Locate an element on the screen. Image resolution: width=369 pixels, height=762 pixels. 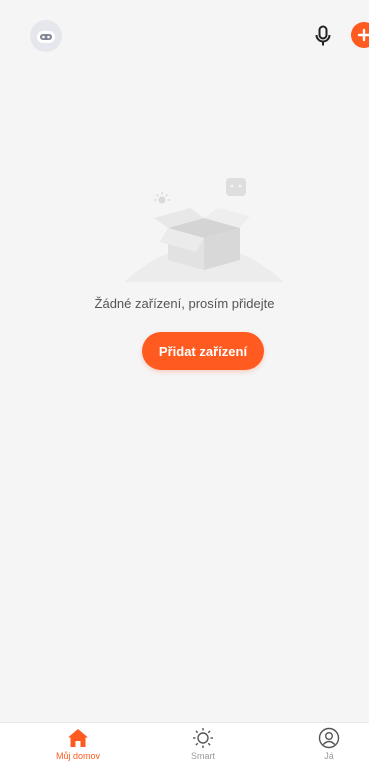
microphone-icon is located at coordinates (323, 36).